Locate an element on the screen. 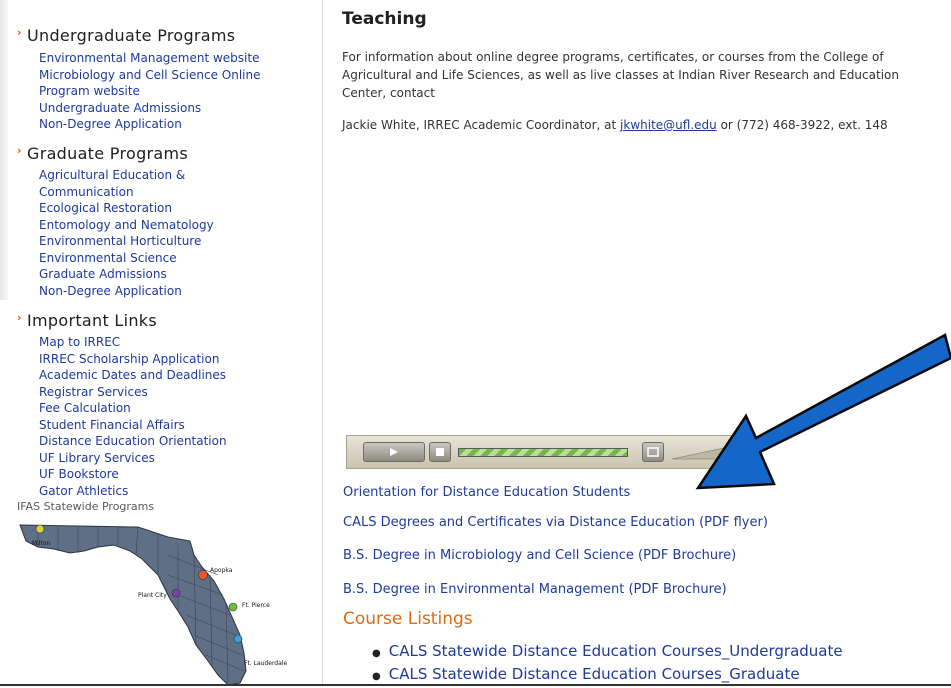 The height and width of the screenshot is (688, 951). list-item: Environmental Science is located at coordinates (126, 257).